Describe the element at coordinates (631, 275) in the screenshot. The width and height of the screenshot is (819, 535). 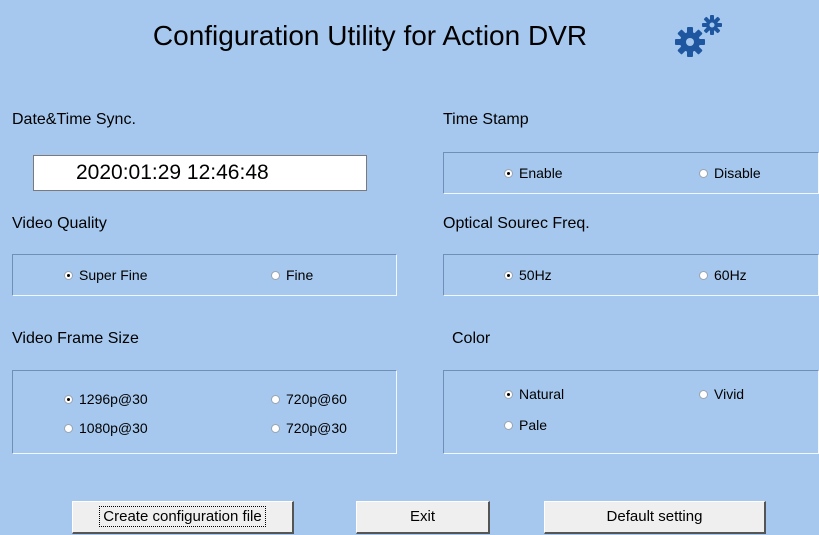
I see `optical-freq-group` at that location.